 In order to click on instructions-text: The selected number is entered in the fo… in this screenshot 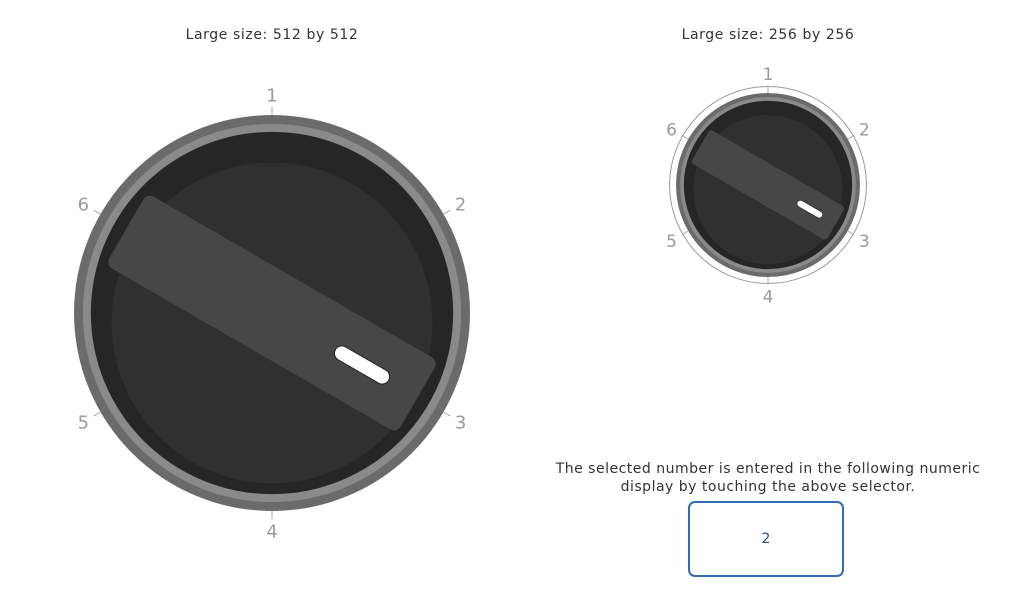, I will do `click(768, 478)`.